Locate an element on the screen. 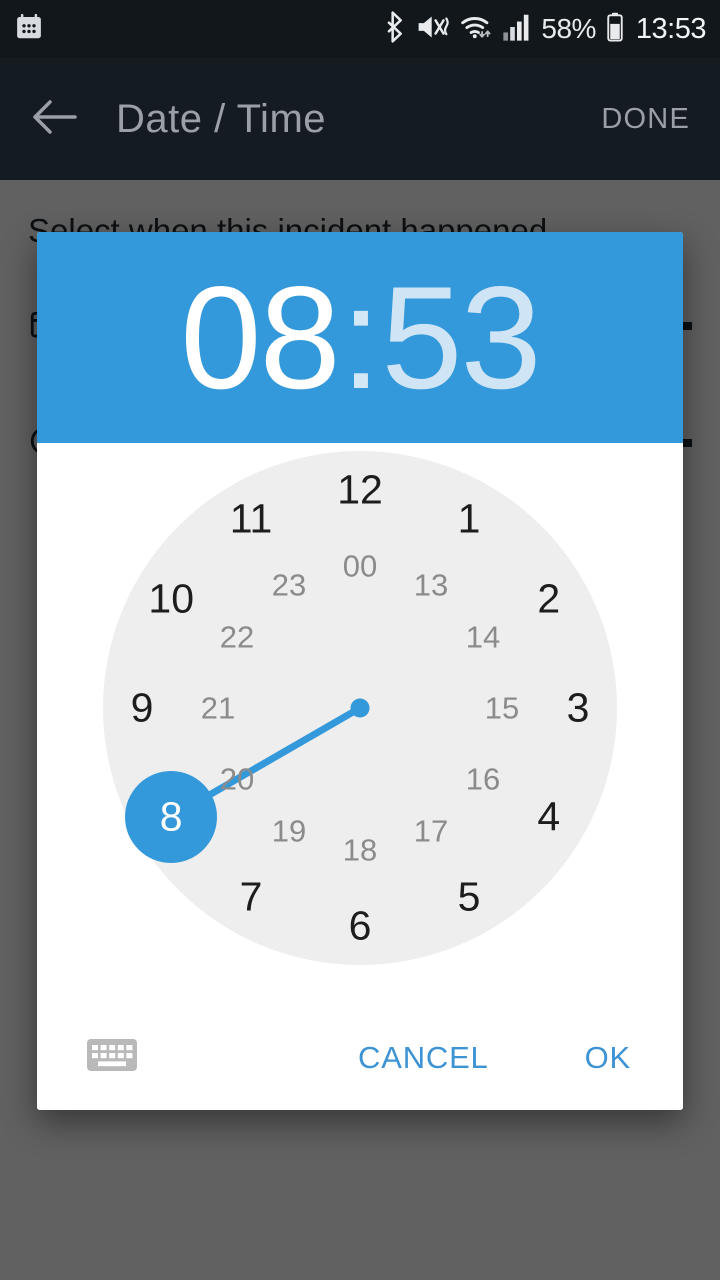  status-bar-system-icons: 58% 13:53 is located at coordinates (544, 29).